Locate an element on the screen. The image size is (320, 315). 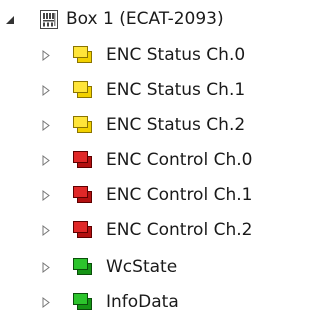
tree-node-label: ENC Status Ch.0 is located at coordinates (176, 55).